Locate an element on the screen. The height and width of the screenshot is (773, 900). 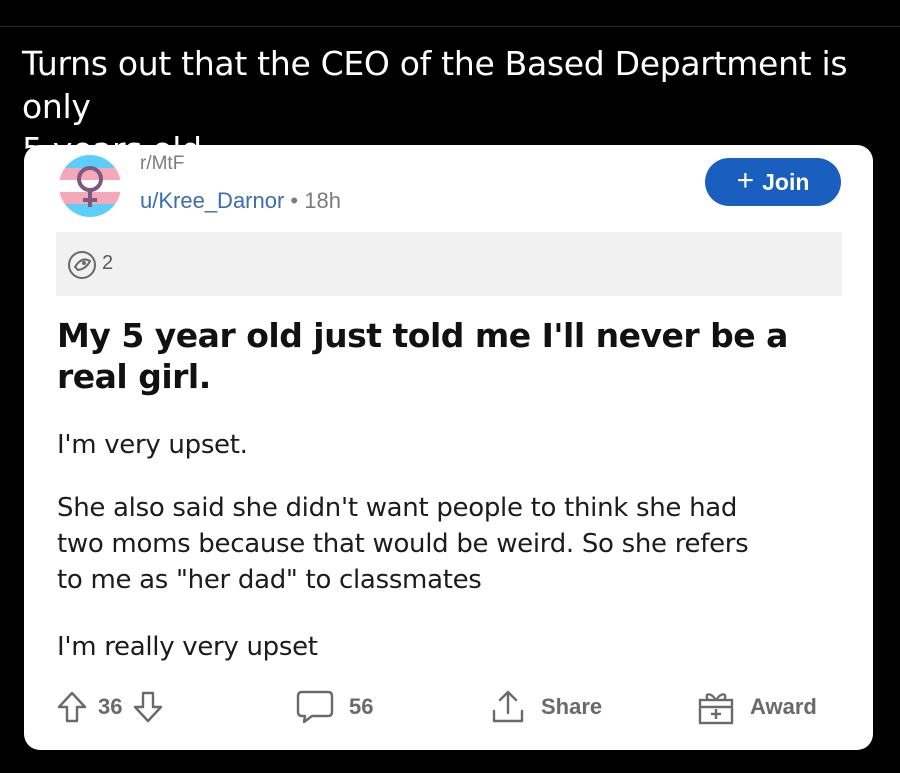
top-divider is located at coordinates (450, 26).